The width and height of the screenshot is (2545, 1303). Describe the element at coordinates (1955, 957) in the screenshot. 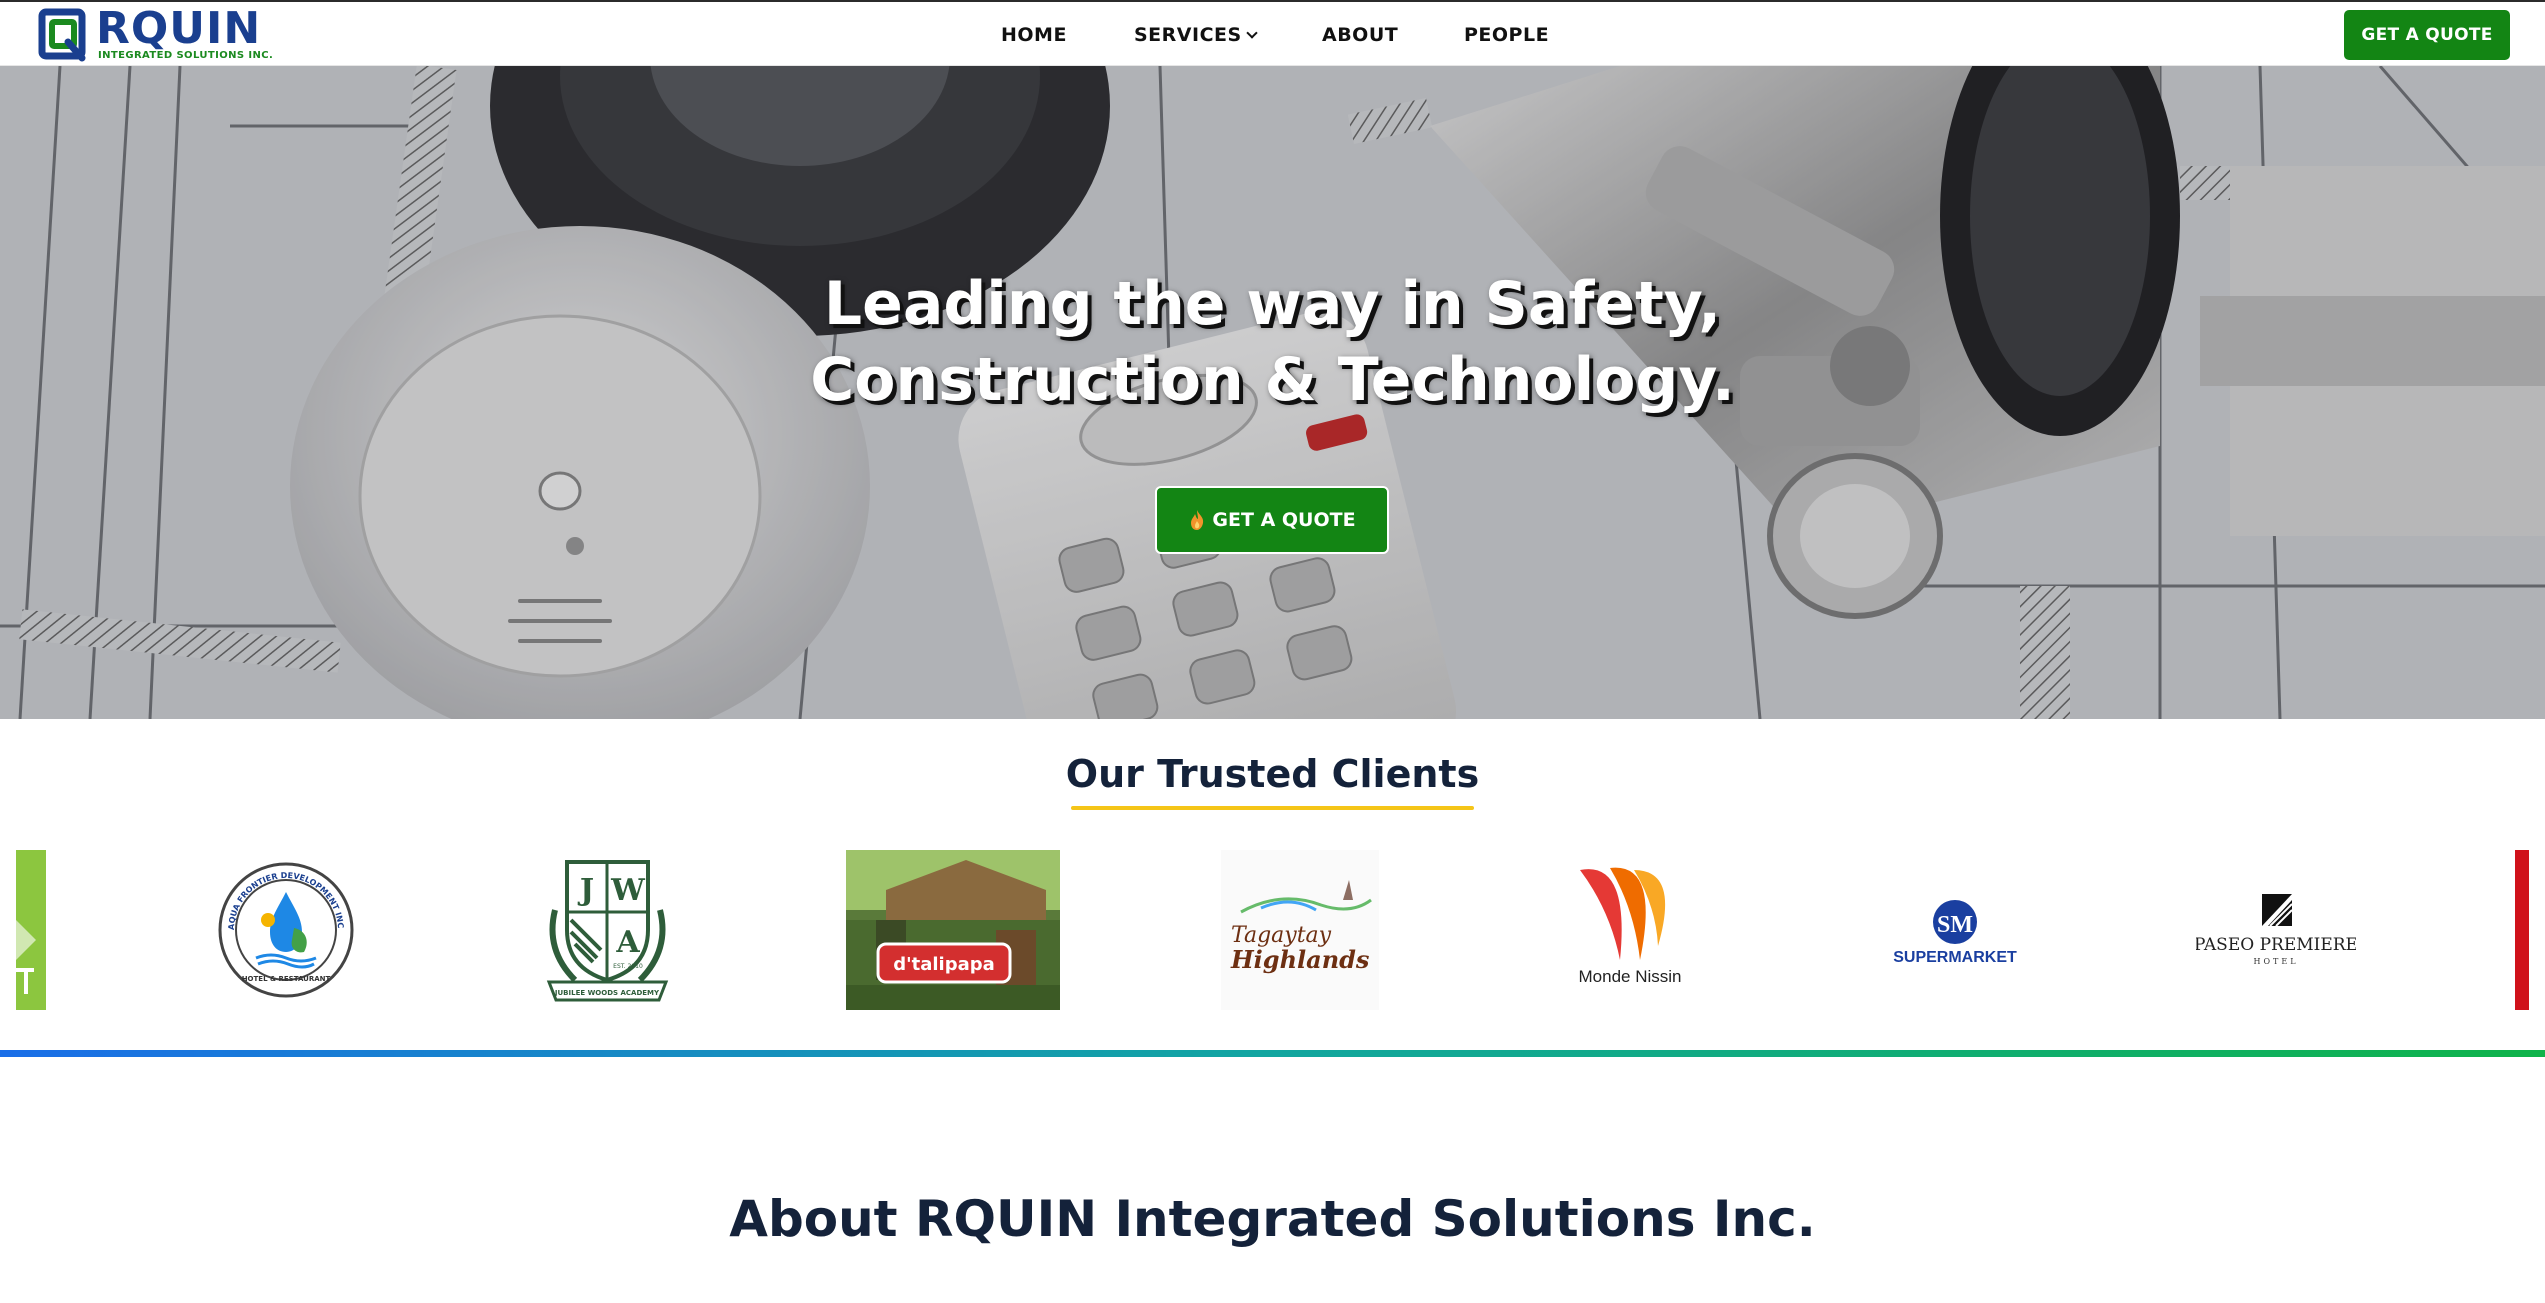

I see `sm-supermarket-text: SUPERMARKET` at that location.